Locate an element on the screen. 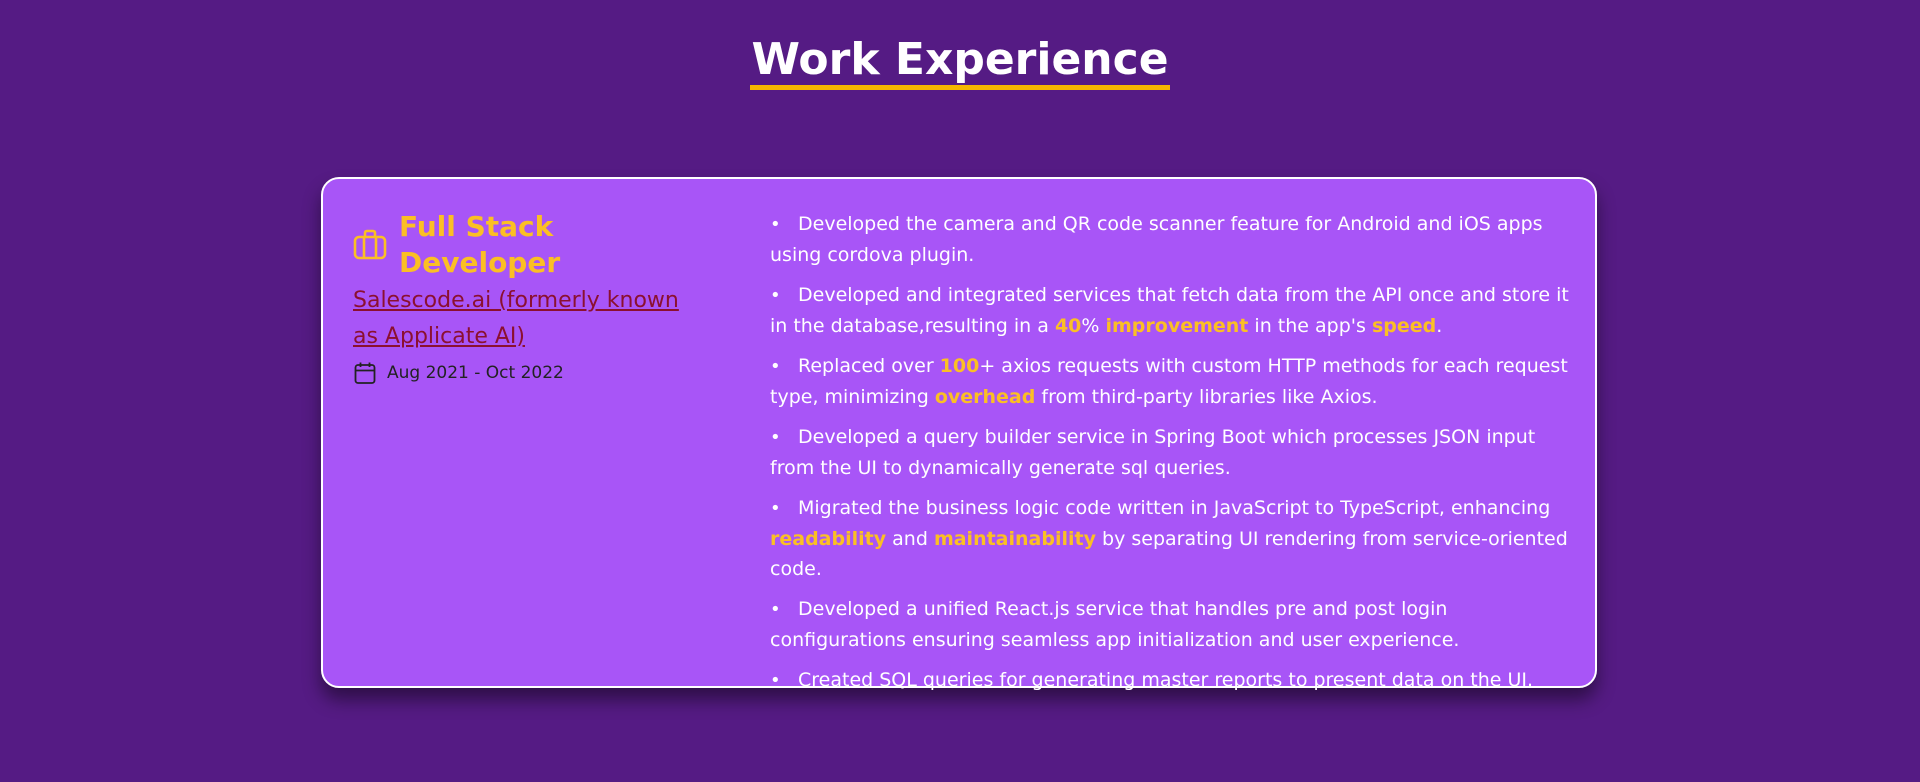 The height and width of the screenshot is (782, 1920). job-dates-text: Aug 2021 - Oct 2022 is located at coordinates (475, 373).